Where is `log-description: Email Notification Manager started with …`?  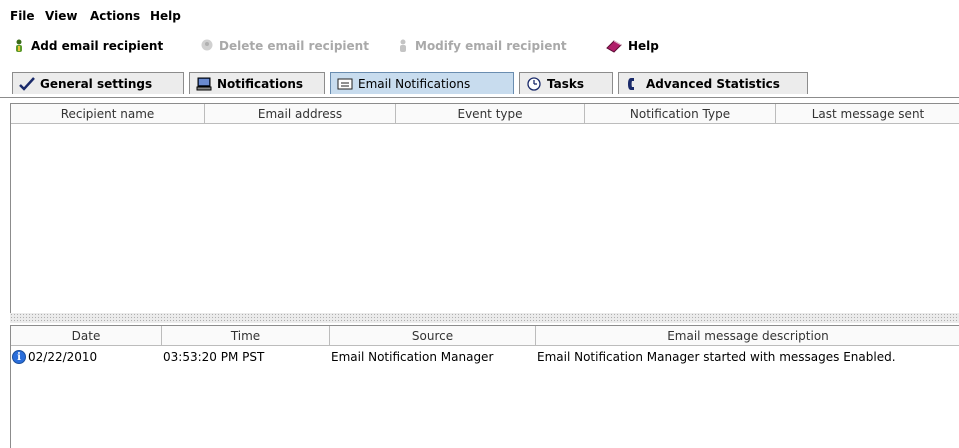 log-description: Email Notification Manager started with … is located at coordinates (716, 357).